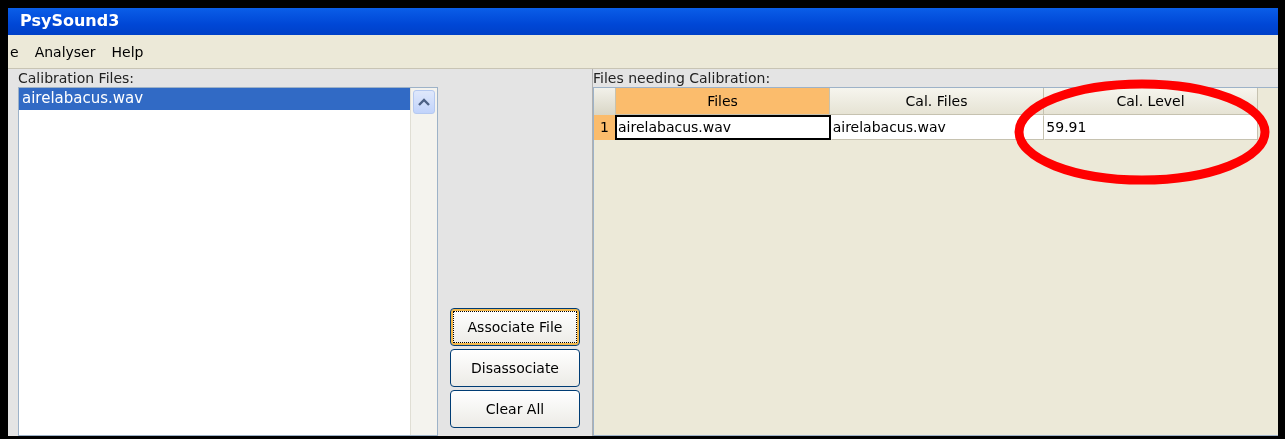  Describe the element at coordinates (423, 261) in the screenshot. I see `scrollbar` at that location.